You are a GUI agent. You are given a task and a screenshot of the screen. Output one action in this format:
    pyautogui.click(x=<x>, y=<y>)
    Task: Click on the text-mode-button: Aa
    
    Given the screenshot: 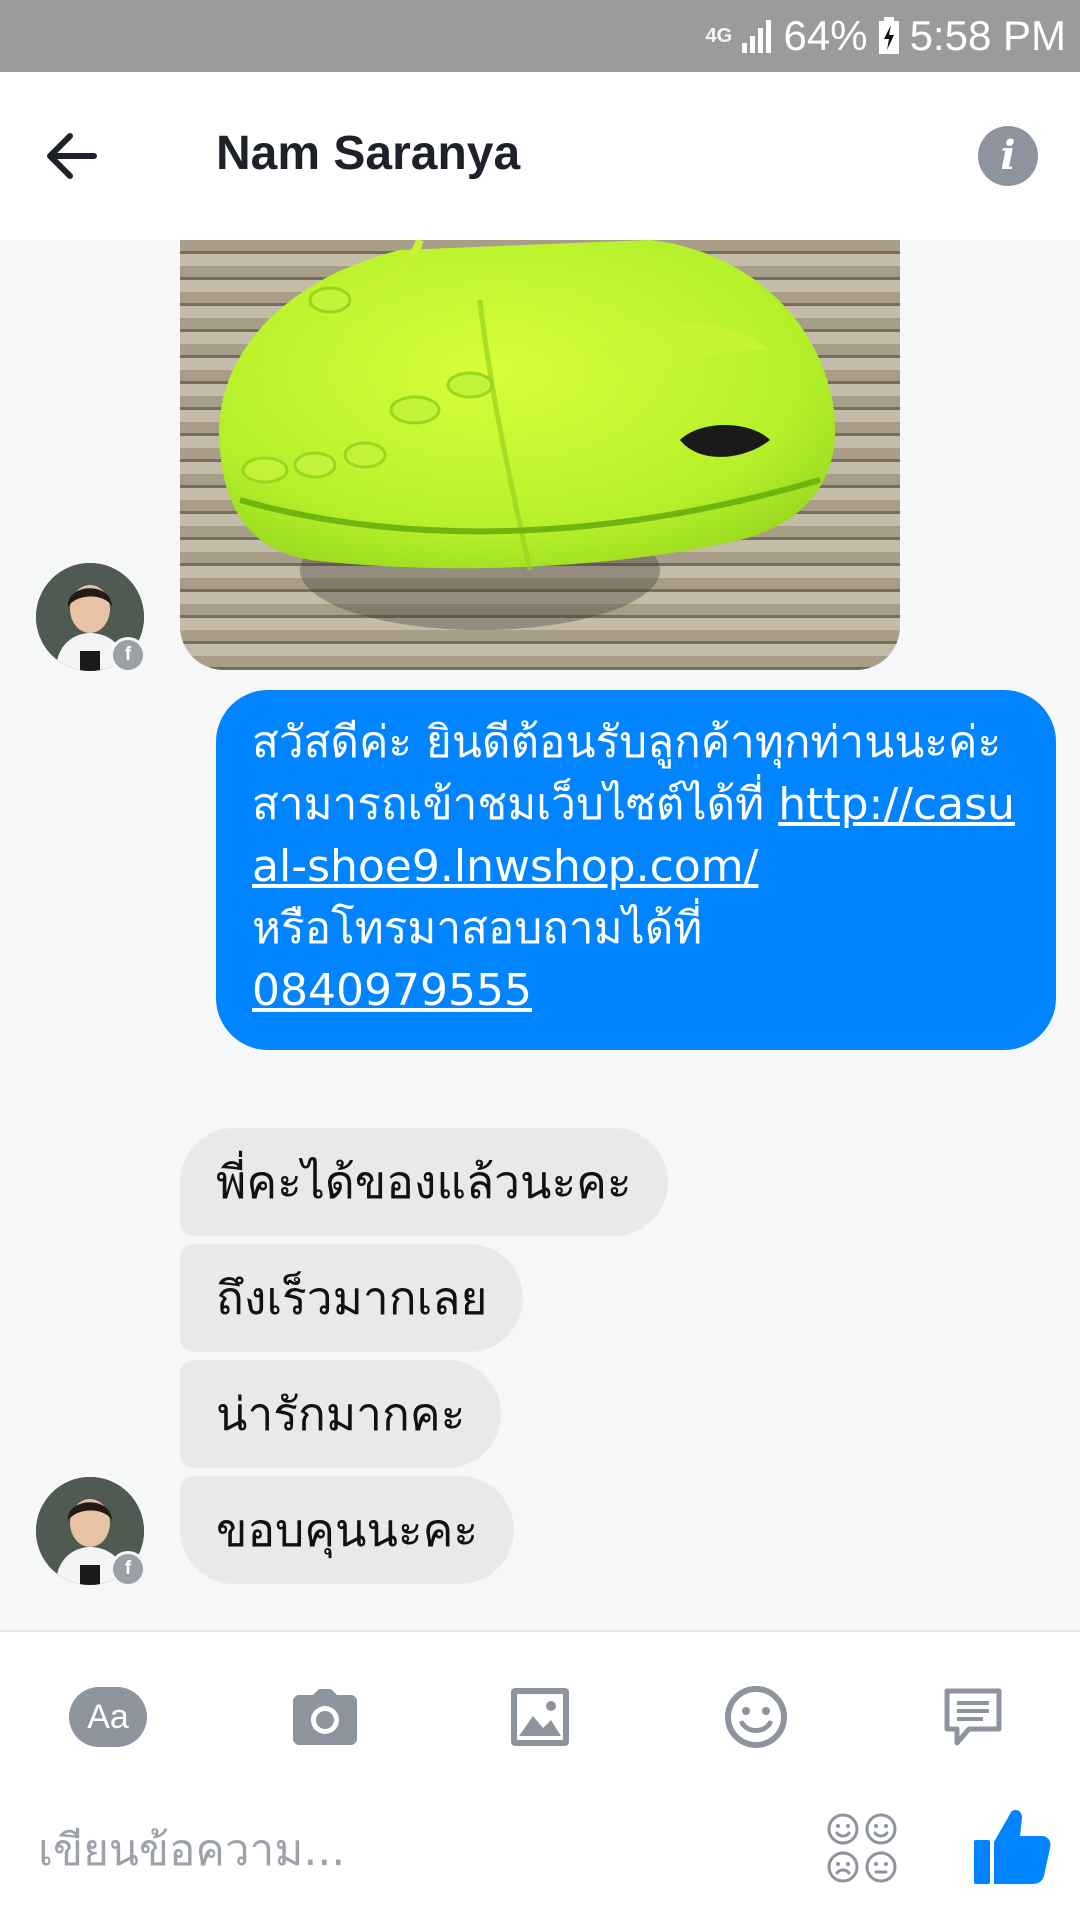 What is the action you would take?
    pyautogui.click(x=108, y=1717)
    